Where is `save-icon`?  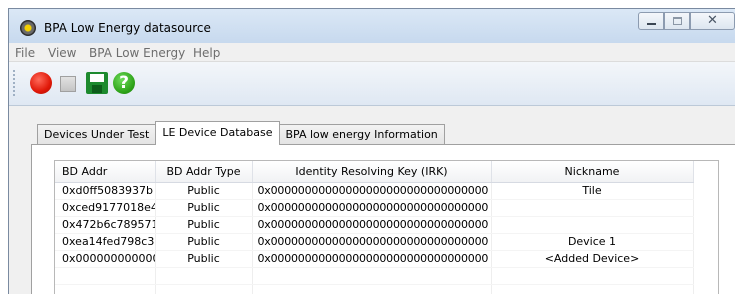
save-icon is located at coordinates (97, 83).